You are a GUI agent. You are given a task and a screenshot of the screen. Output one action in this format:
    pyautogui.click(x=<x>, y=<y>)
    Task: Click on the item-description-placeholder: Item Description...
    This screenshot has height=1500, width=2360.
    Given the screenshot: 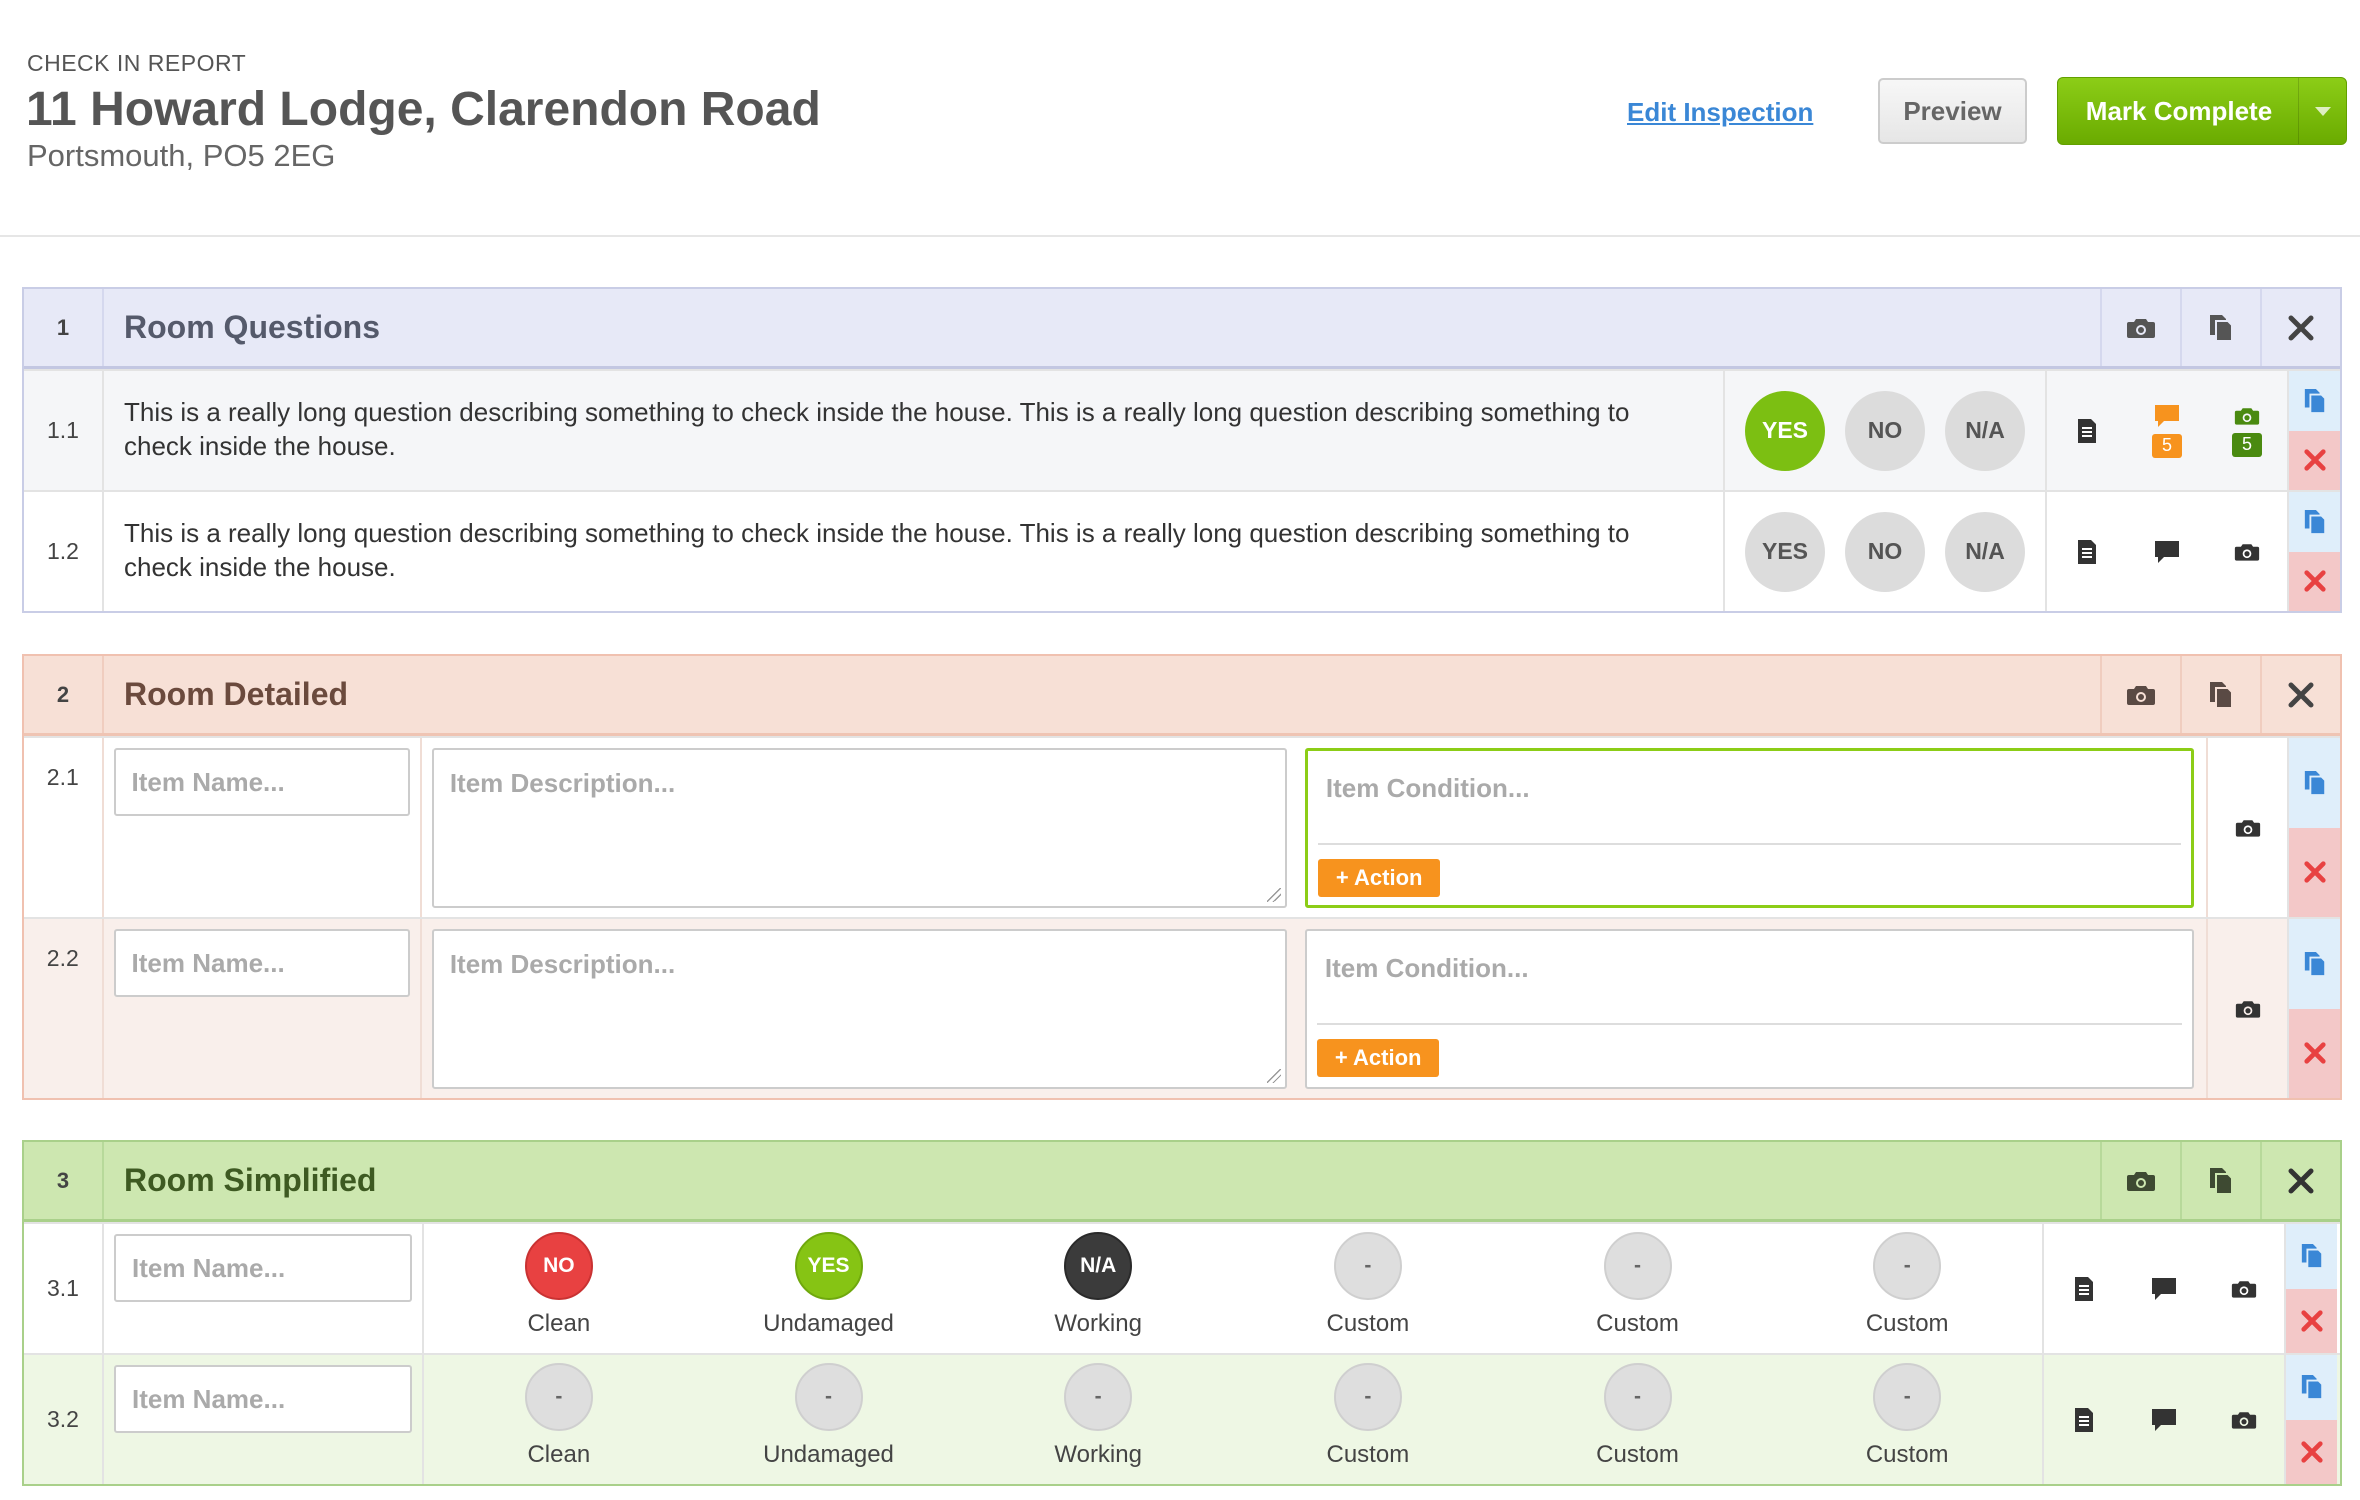 What is the action you would take?
    pyautogui.click(x=562, y=783)
    